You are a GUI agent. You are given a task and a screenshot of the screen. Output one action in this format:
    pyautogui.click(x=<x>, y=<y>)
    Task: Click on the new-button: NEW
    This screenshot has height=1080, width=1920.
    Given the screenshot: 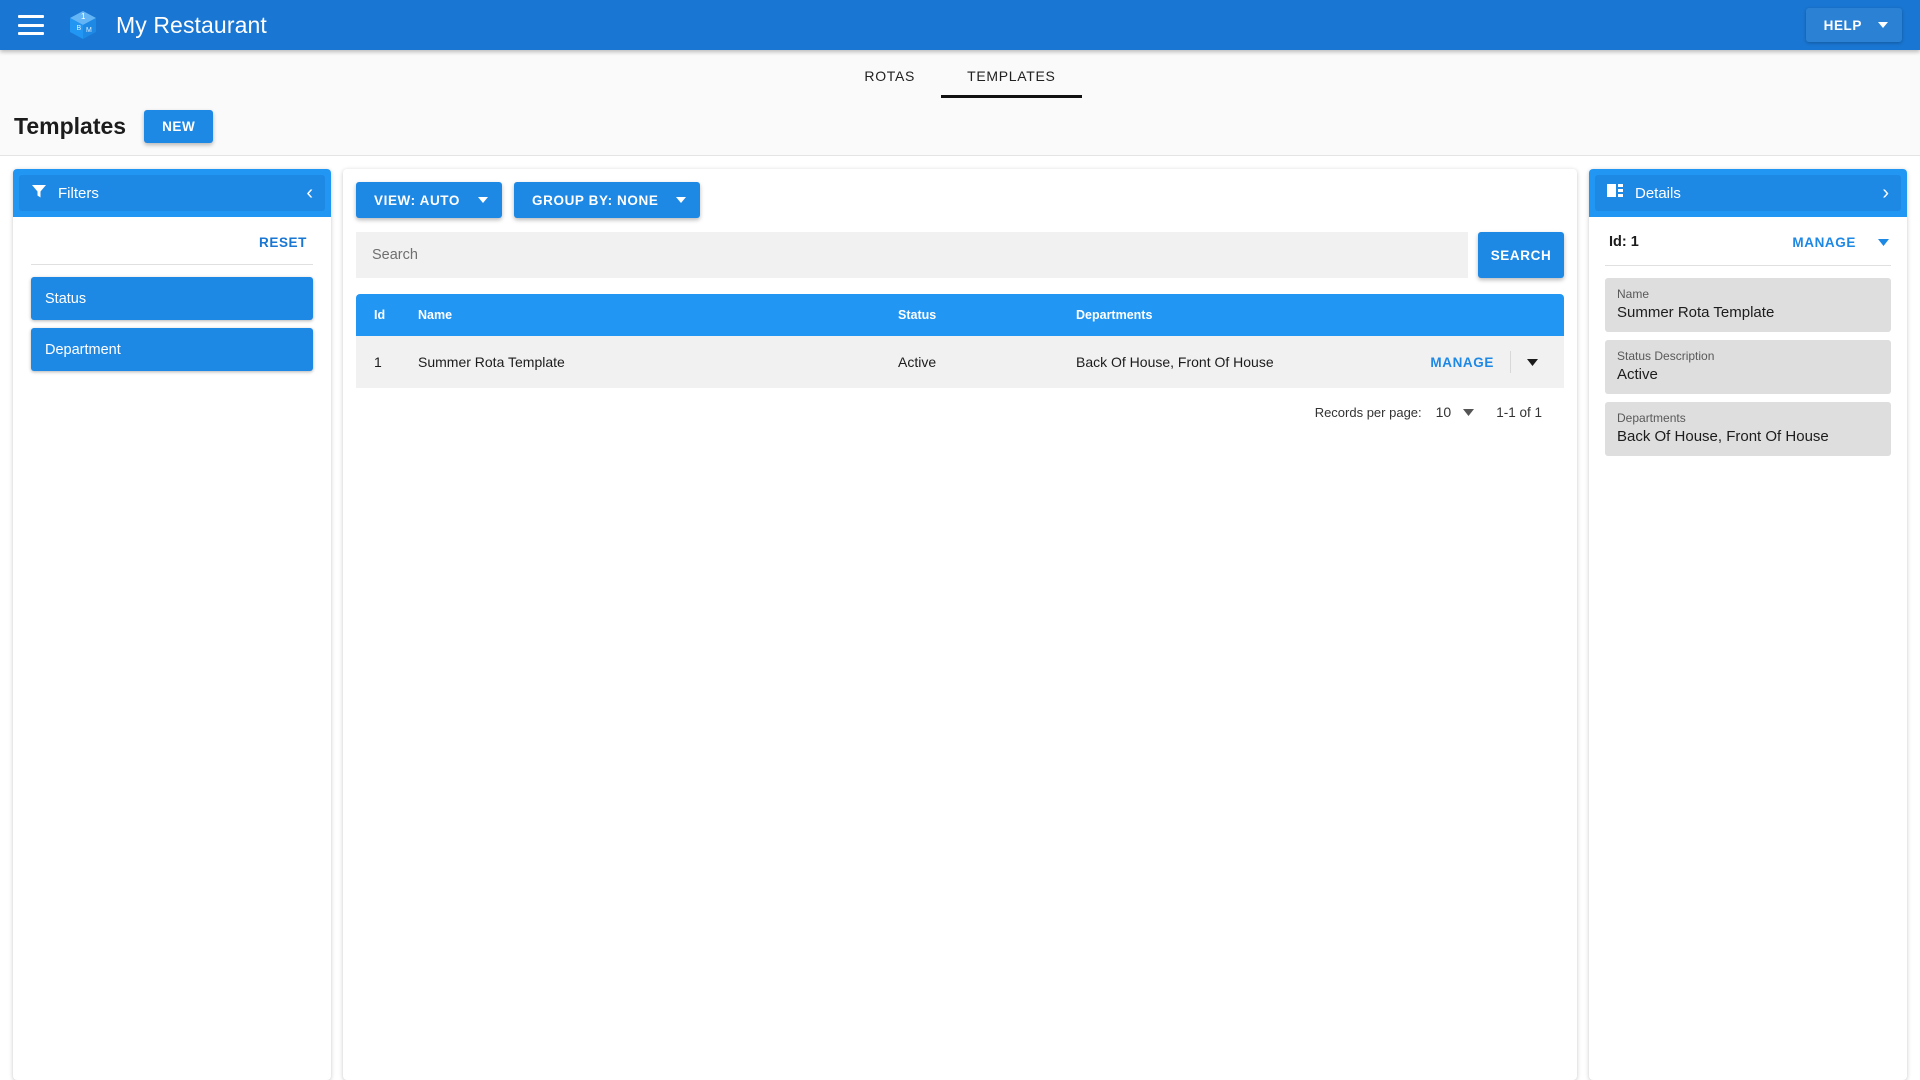 What is the action you would take?
    pyautogui.click(x=179, y=126)
    